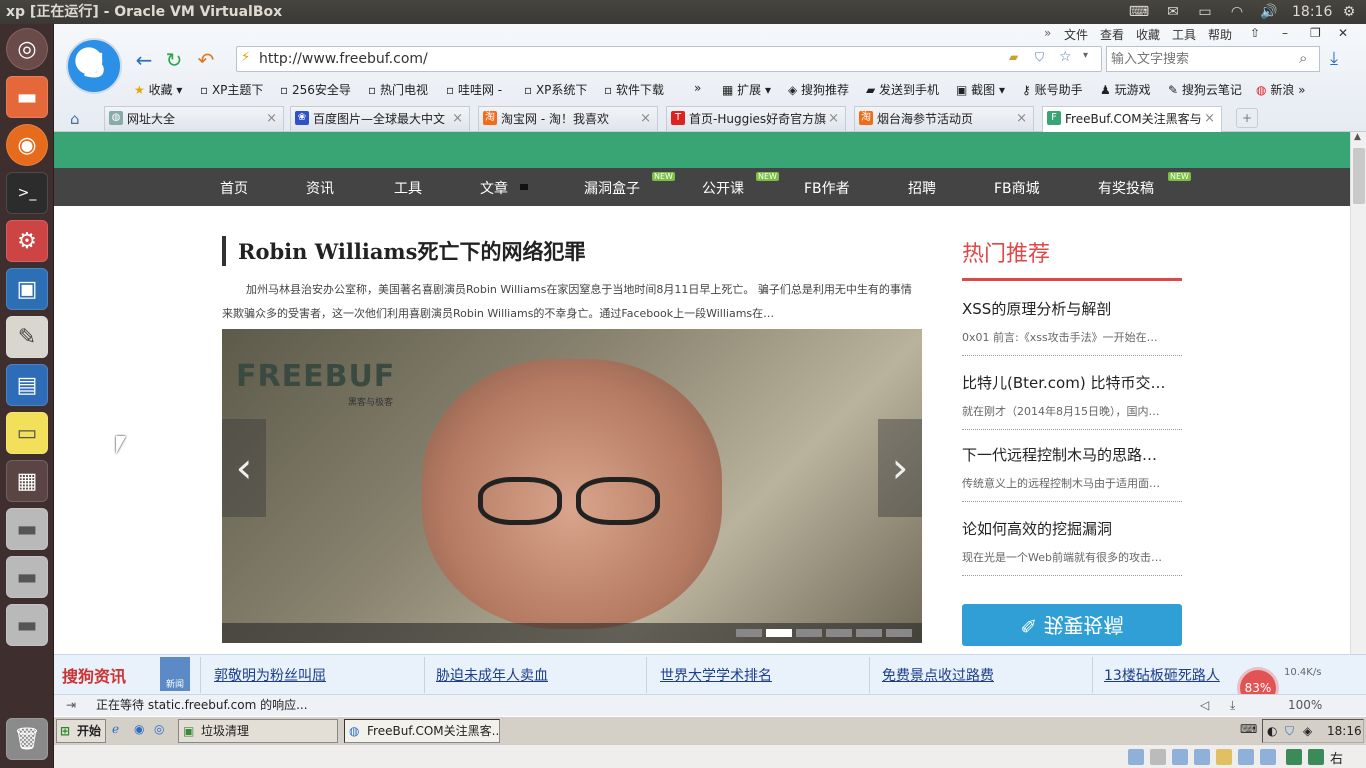 The width and height of the screenshot is (1366, 768). What do you see at coordinates (1202, 757) in the screenshot?
I see `network-icon` at bounding box center [1202, 757].